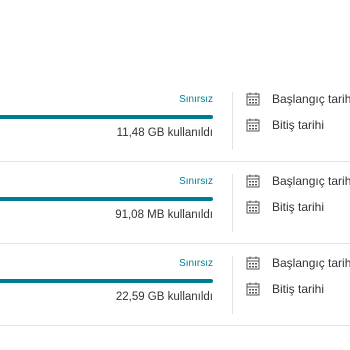 This screenshot has height=350, width=350. What do you see at coordinates (164, 297) in the screenshot?
I see `usage-text: 22,59 GB kullanıldı` at bounding box center [164, 297].